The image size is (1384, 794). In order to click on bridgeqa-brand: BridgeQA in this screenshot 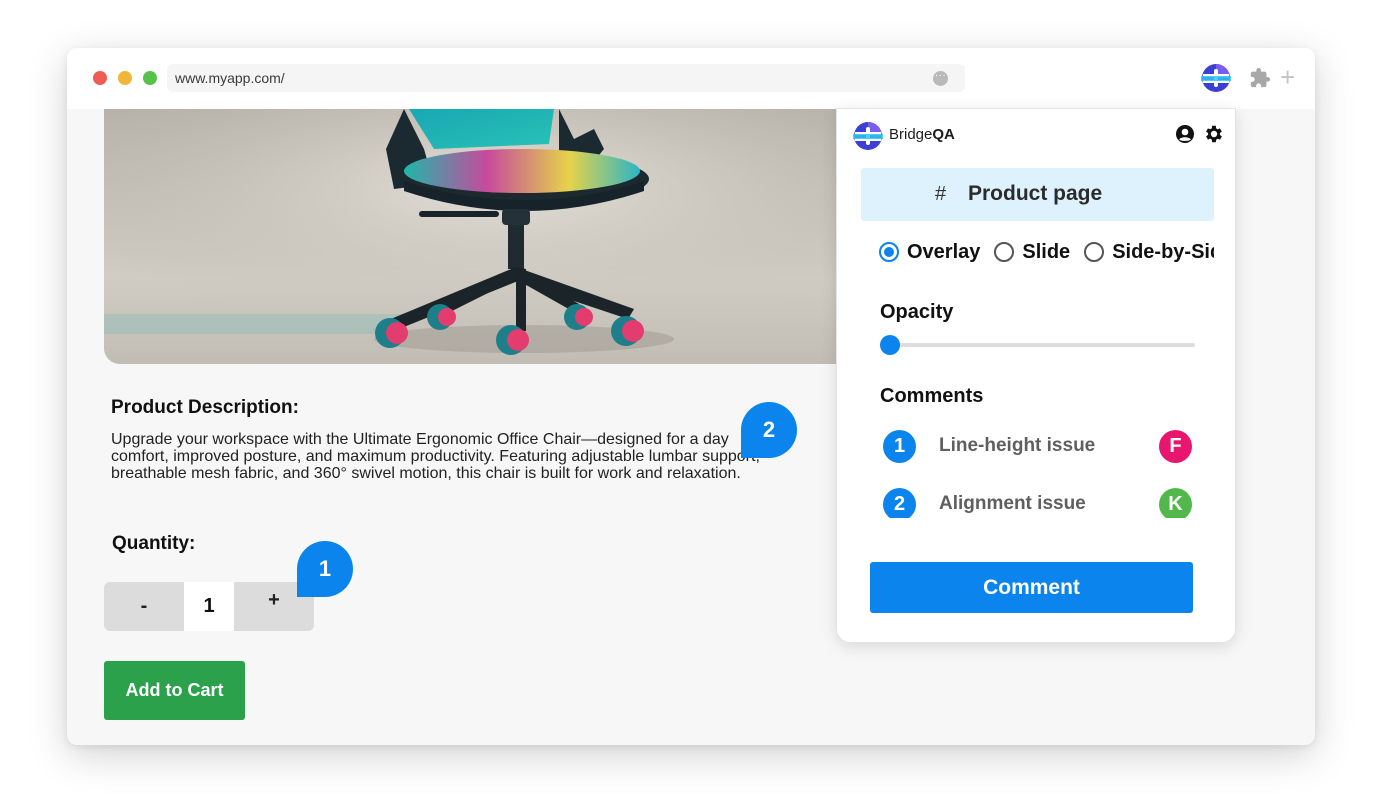, I will do `click(922, 134)`.